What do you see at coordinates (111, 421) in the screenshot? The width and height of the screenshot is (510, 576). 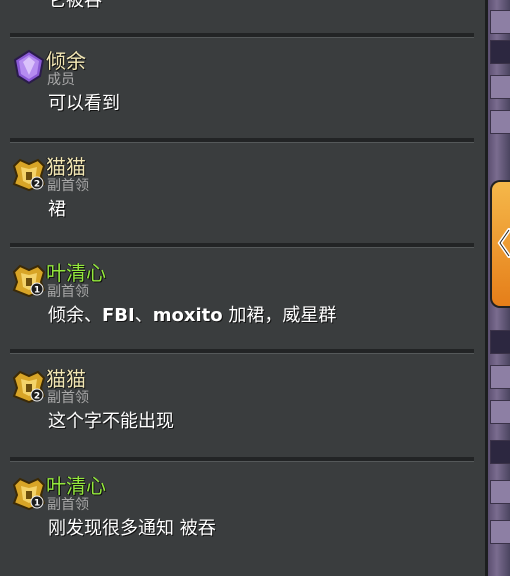 I see `message-text: 这个字不能出现` at bounding box center [111, 421].